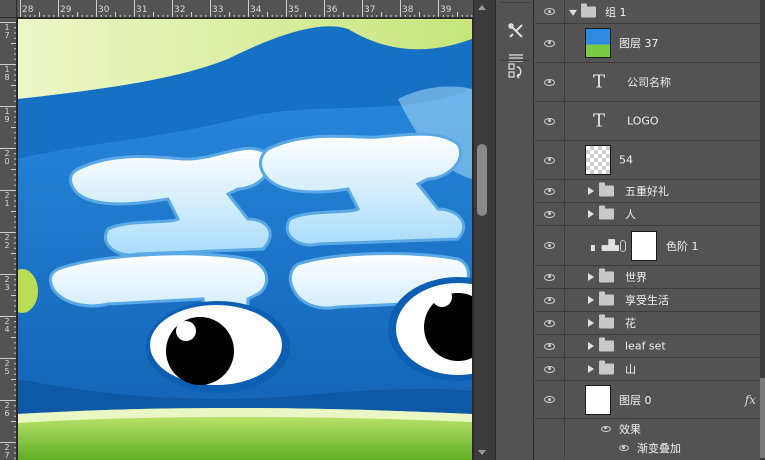  What do you see at coordinates (647, 428) in the screenshot?
I see `effects-row: 效果` at bounding box center [647, 428].